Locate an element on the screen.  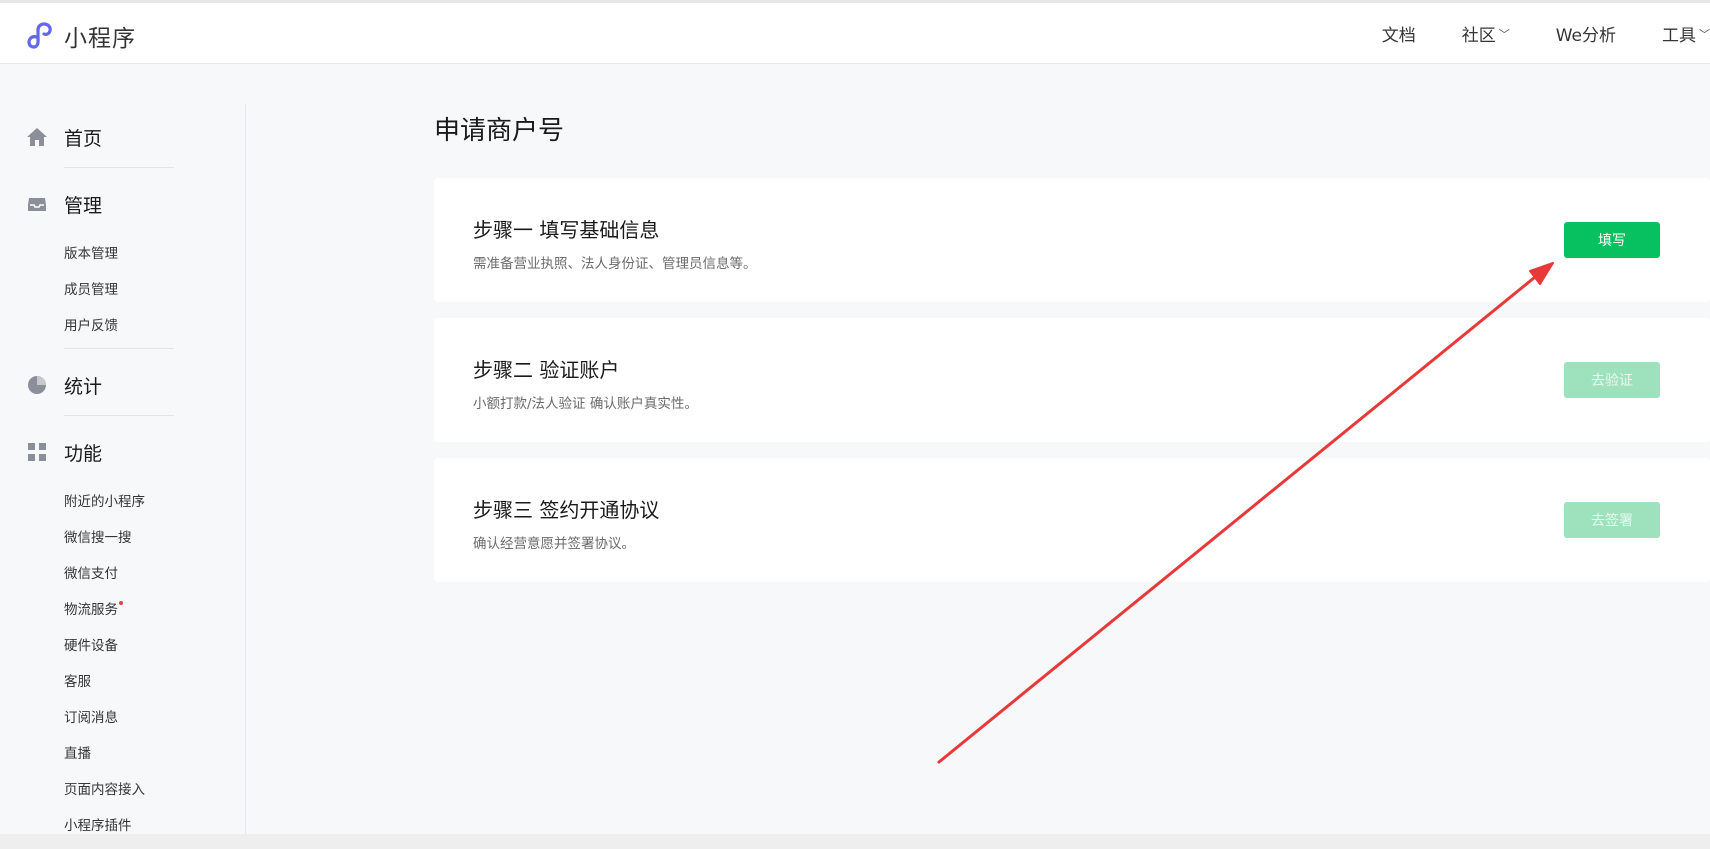
sidebar-item-features-label: 功能 is located at coordinates (83, 453).